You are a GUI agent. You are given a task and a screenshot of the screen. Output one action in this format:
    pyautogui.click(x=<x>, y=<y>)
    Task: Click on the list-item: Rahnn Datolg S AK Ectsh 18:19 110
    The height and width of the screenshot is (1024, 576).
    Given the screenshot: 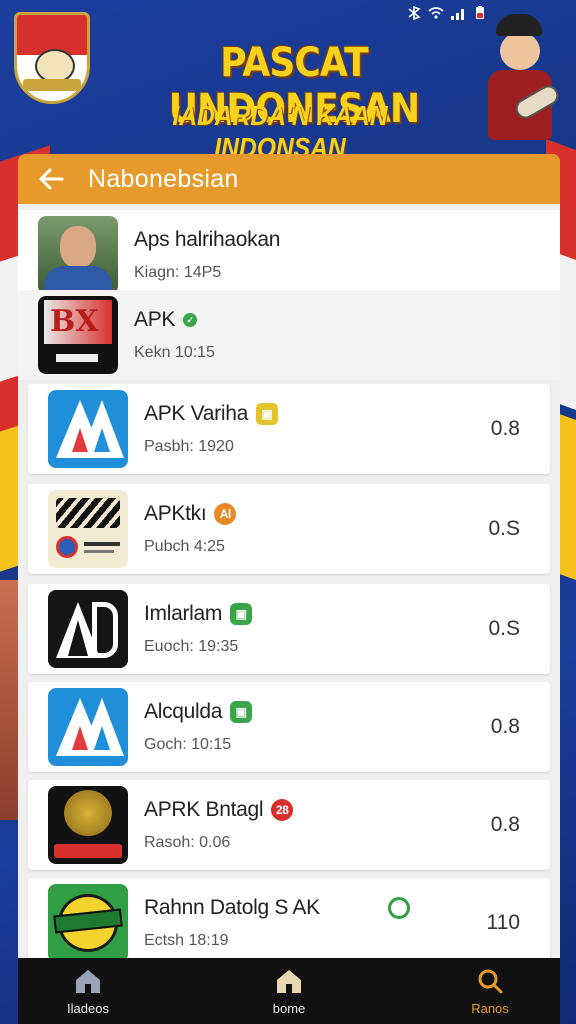 What is the action you would take?
    pyautogui.click(x=289, y=919)
    